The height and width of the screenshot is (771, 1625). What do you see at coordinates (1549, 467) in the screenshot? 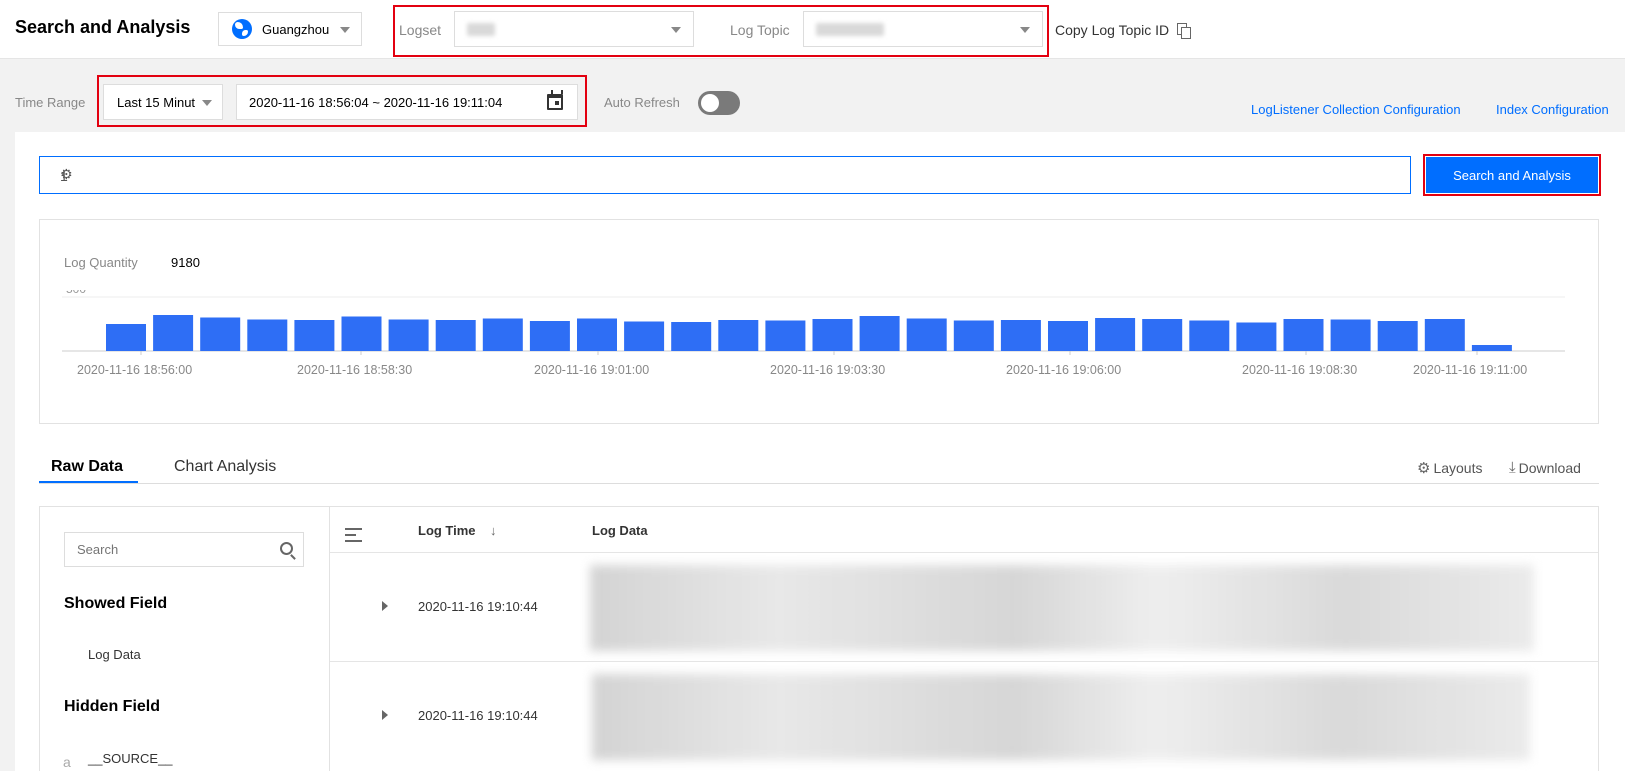
I see `download-label: Download` at bounding box center [1549, 467].